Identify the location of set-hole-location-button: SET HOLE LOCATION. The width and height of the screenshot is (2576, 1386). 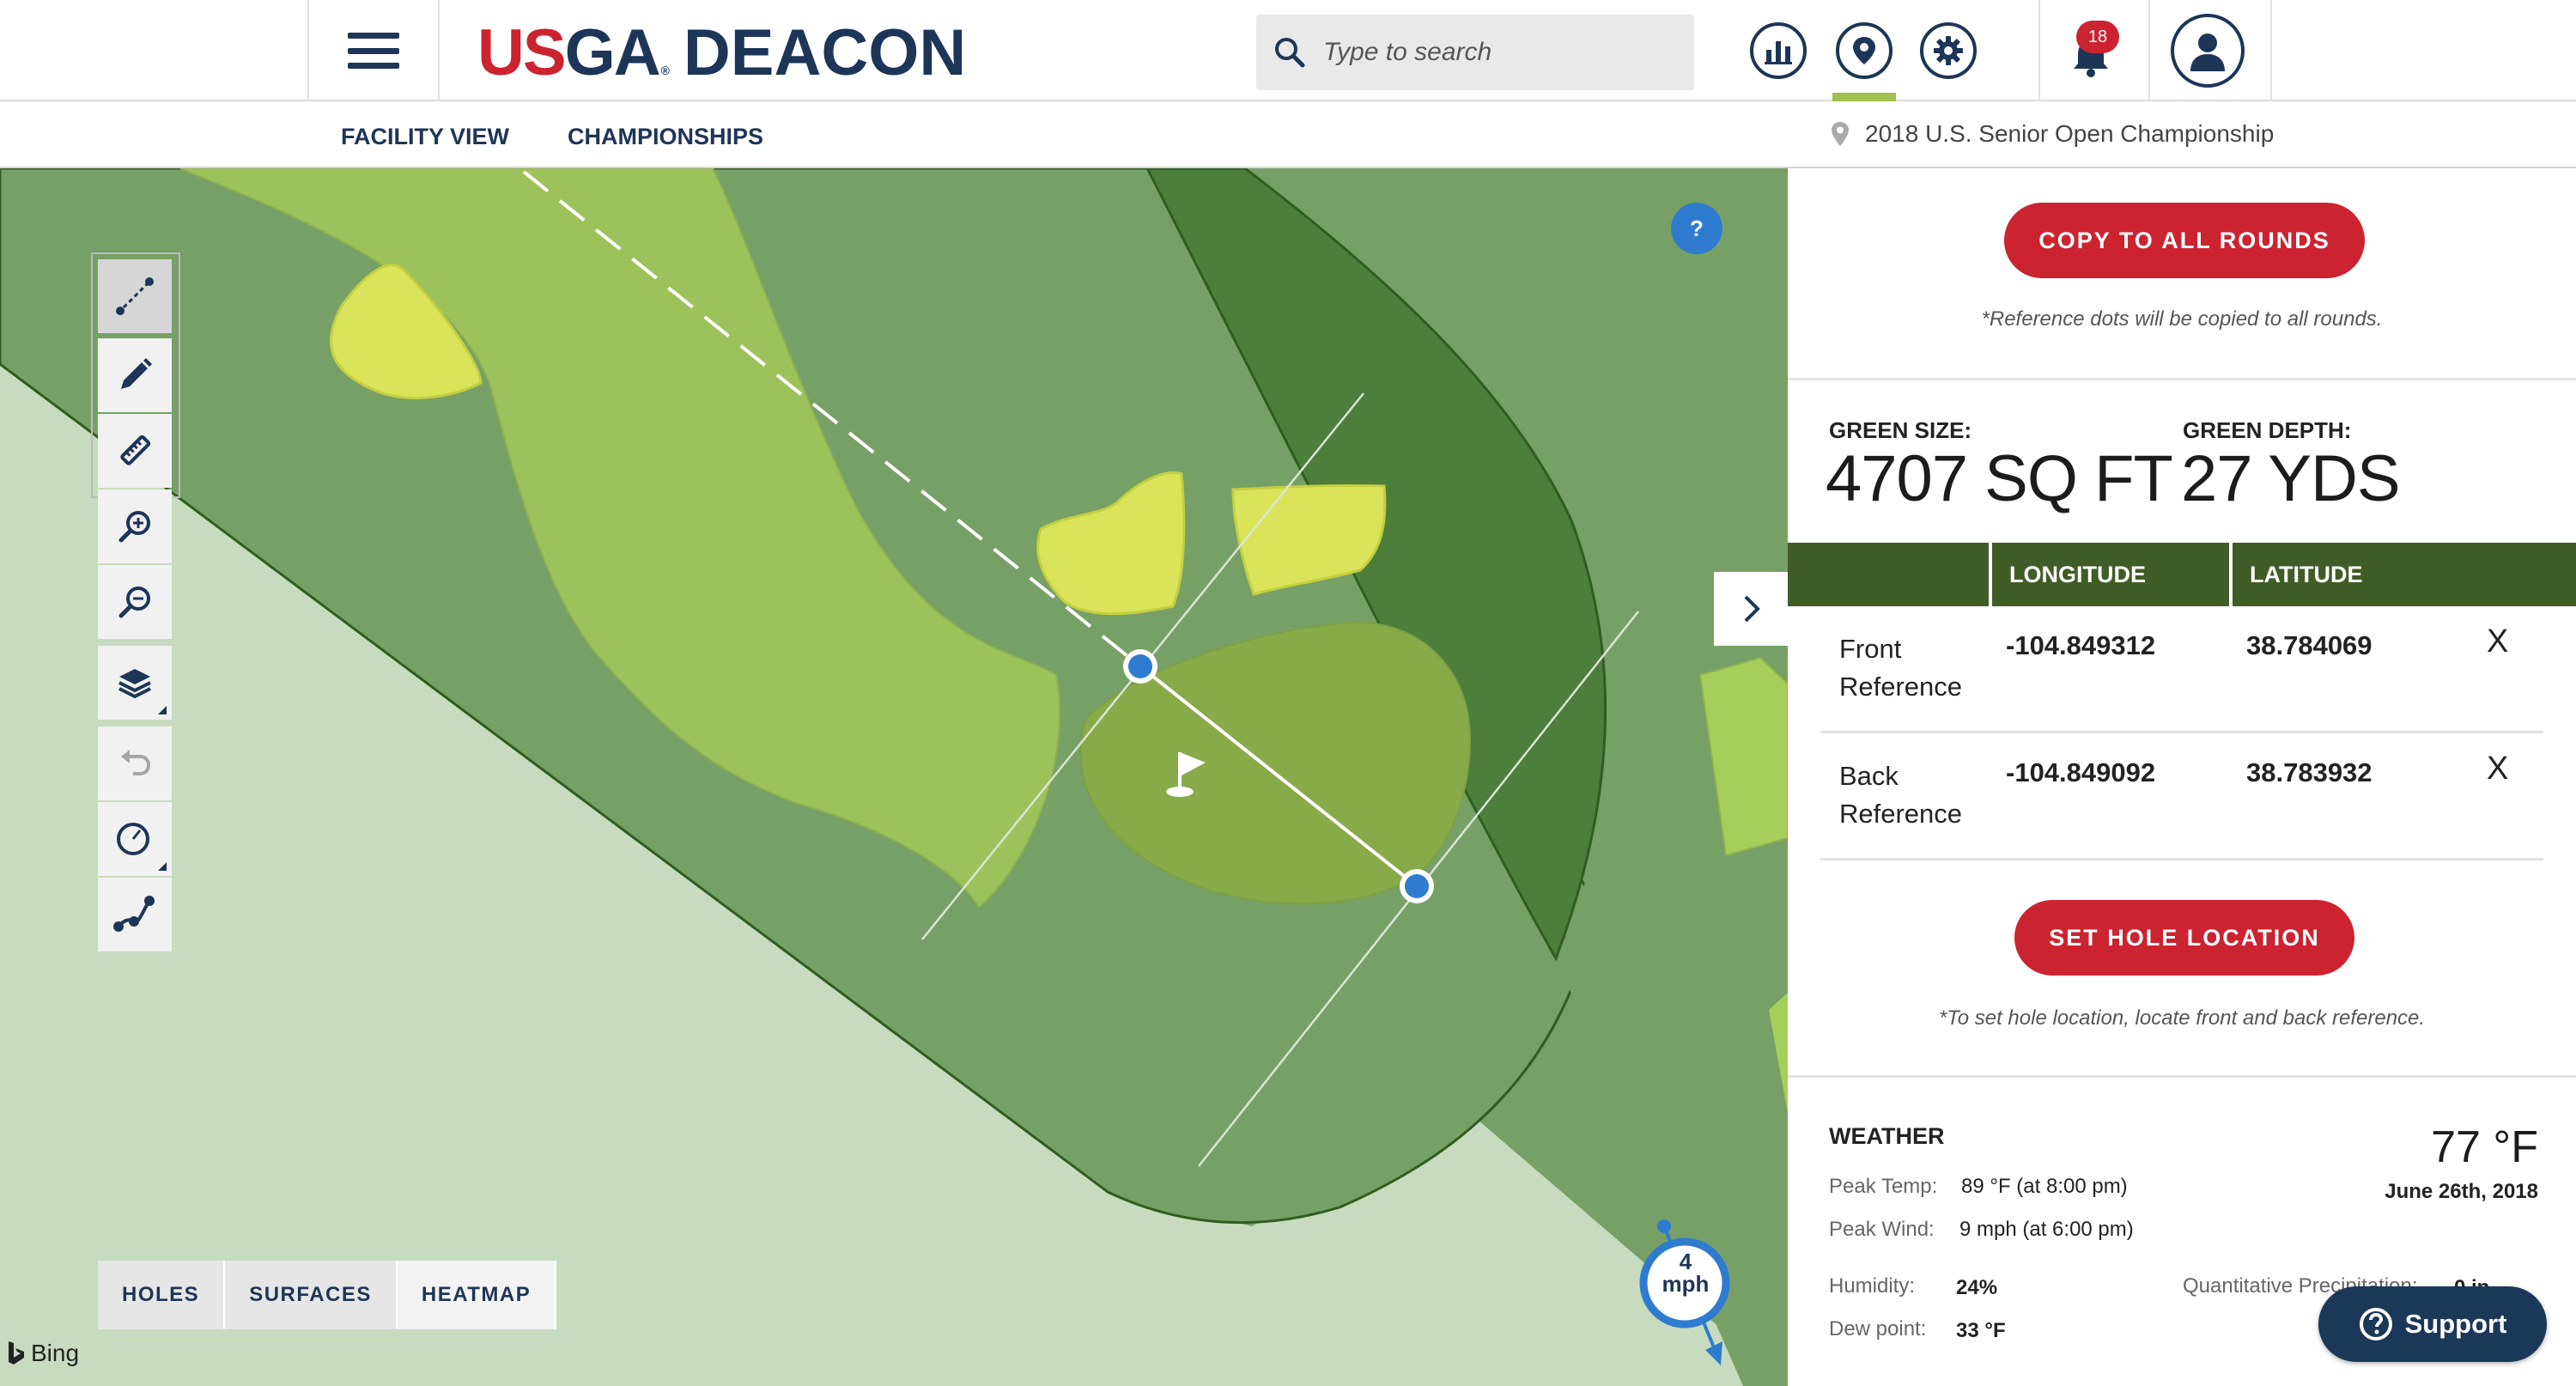
(2184, 938).